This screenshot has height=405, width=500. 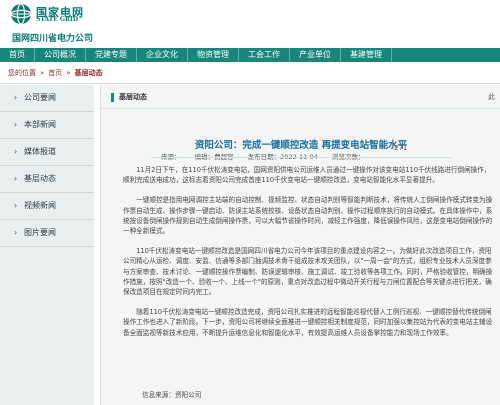 What do you see at coordinates (401, 148) in the screenshot?
I see `view-count: 271` at bounding box center [401, 148].